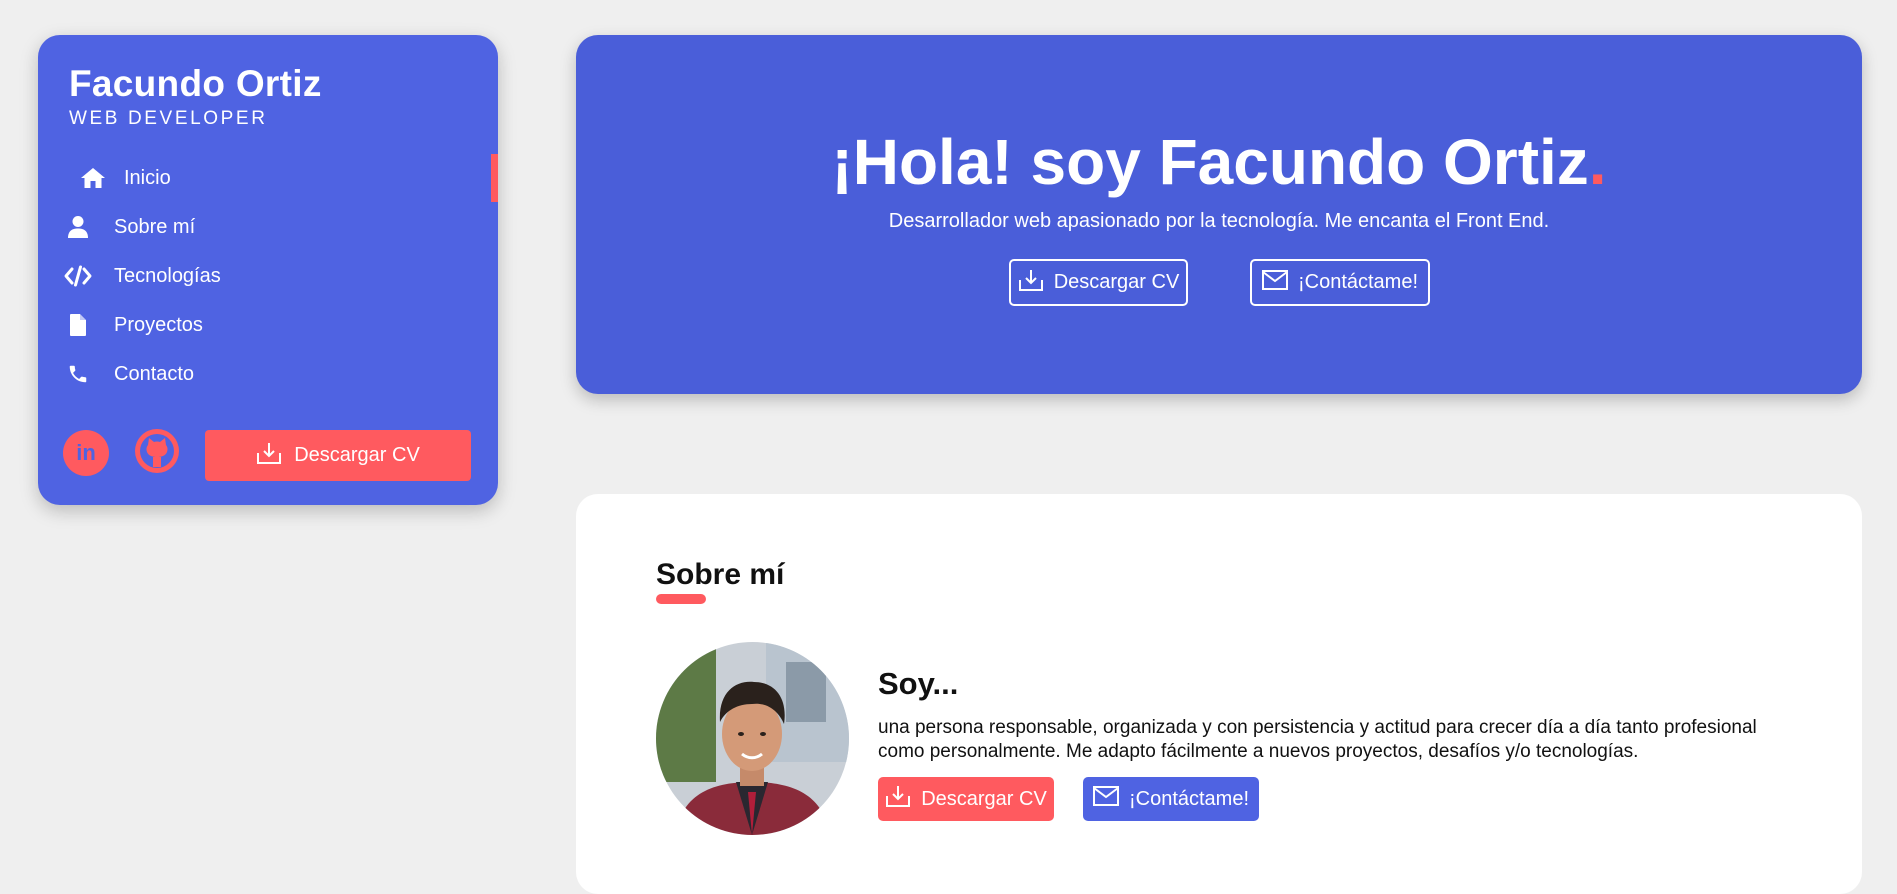 This screenshot has height=894, width=1897. Describe the element at coordinates (268, 276) in the screenshot. I see `sidebar-item-tecnologias: Tecnologías` at that location.